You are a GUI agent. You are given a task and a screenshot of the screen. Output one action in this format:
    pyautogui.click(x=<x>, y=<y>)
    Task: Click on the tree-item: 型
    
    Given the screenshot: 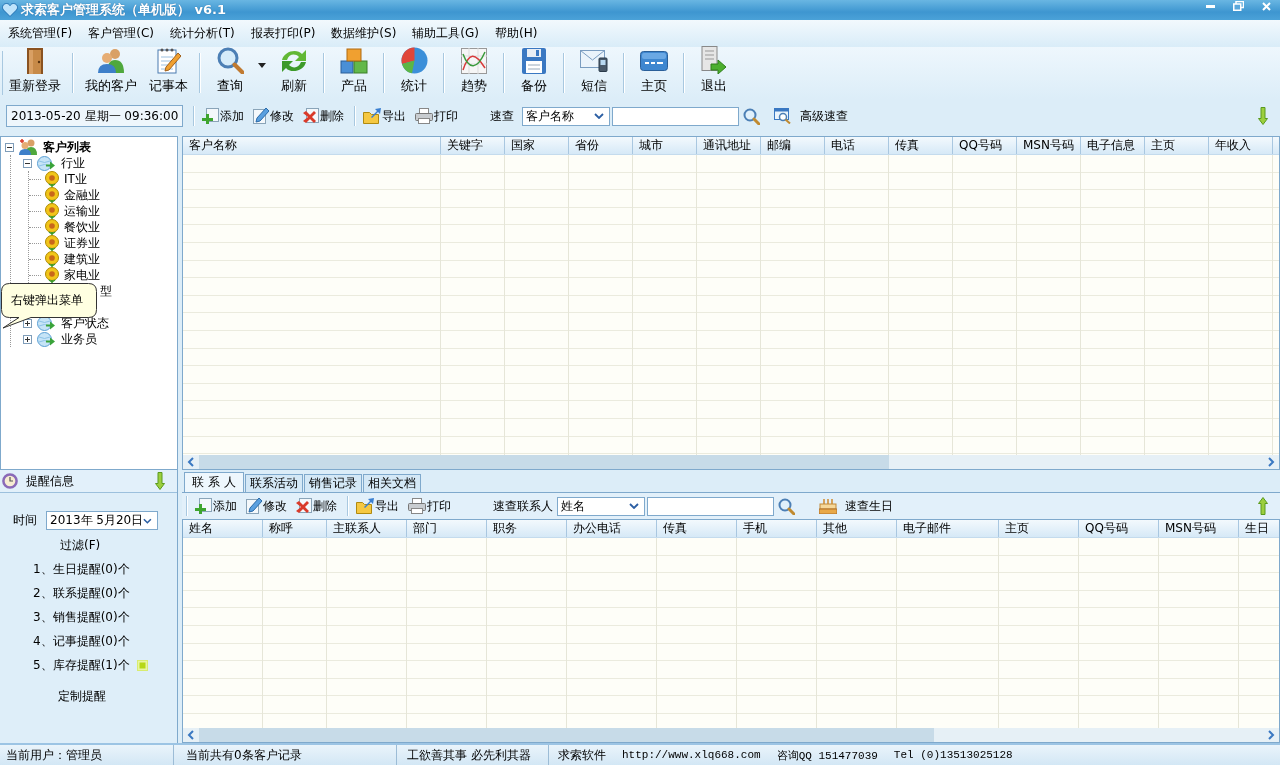 What is the action you would take?
    pyautogui.click(x=106, y=291)
    